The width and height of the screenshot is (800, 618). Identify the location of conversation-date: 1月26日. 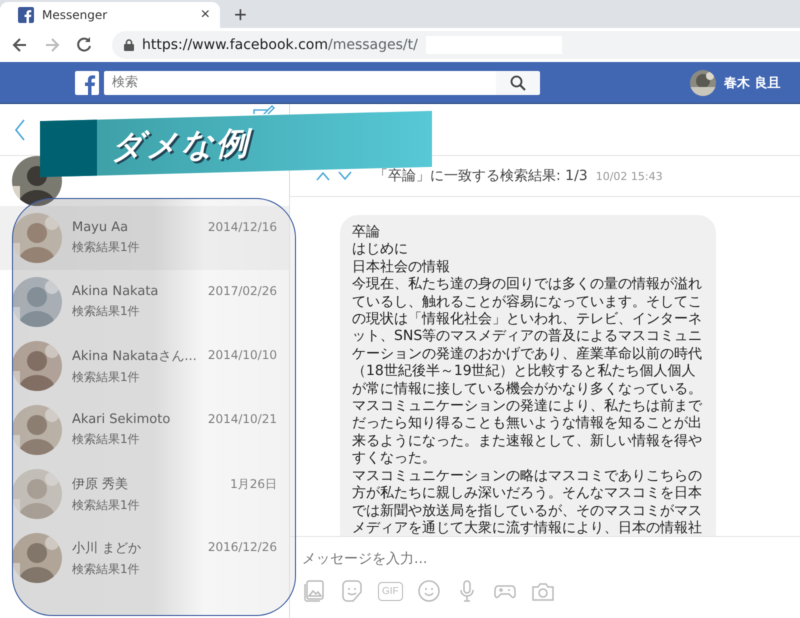
(253, 484).